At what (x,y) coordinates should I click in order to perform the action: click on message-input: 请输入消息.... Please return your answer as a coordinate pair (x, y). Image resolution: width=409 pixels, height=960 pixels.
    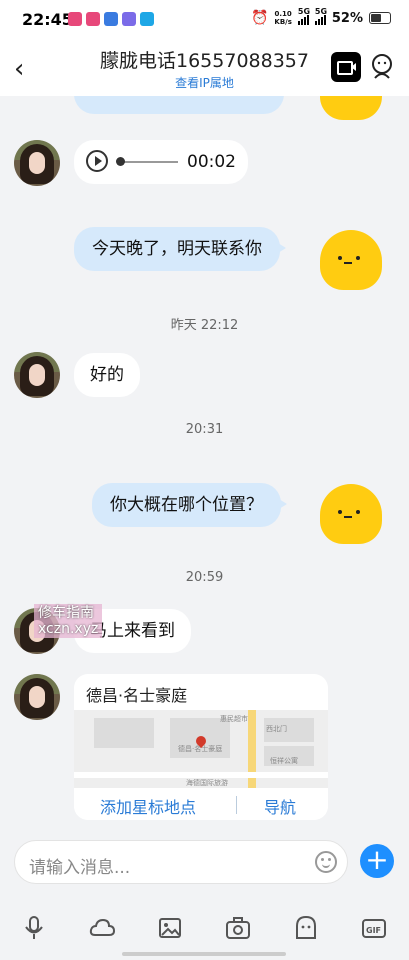
    Looking at the image, I should click on (181, 862).